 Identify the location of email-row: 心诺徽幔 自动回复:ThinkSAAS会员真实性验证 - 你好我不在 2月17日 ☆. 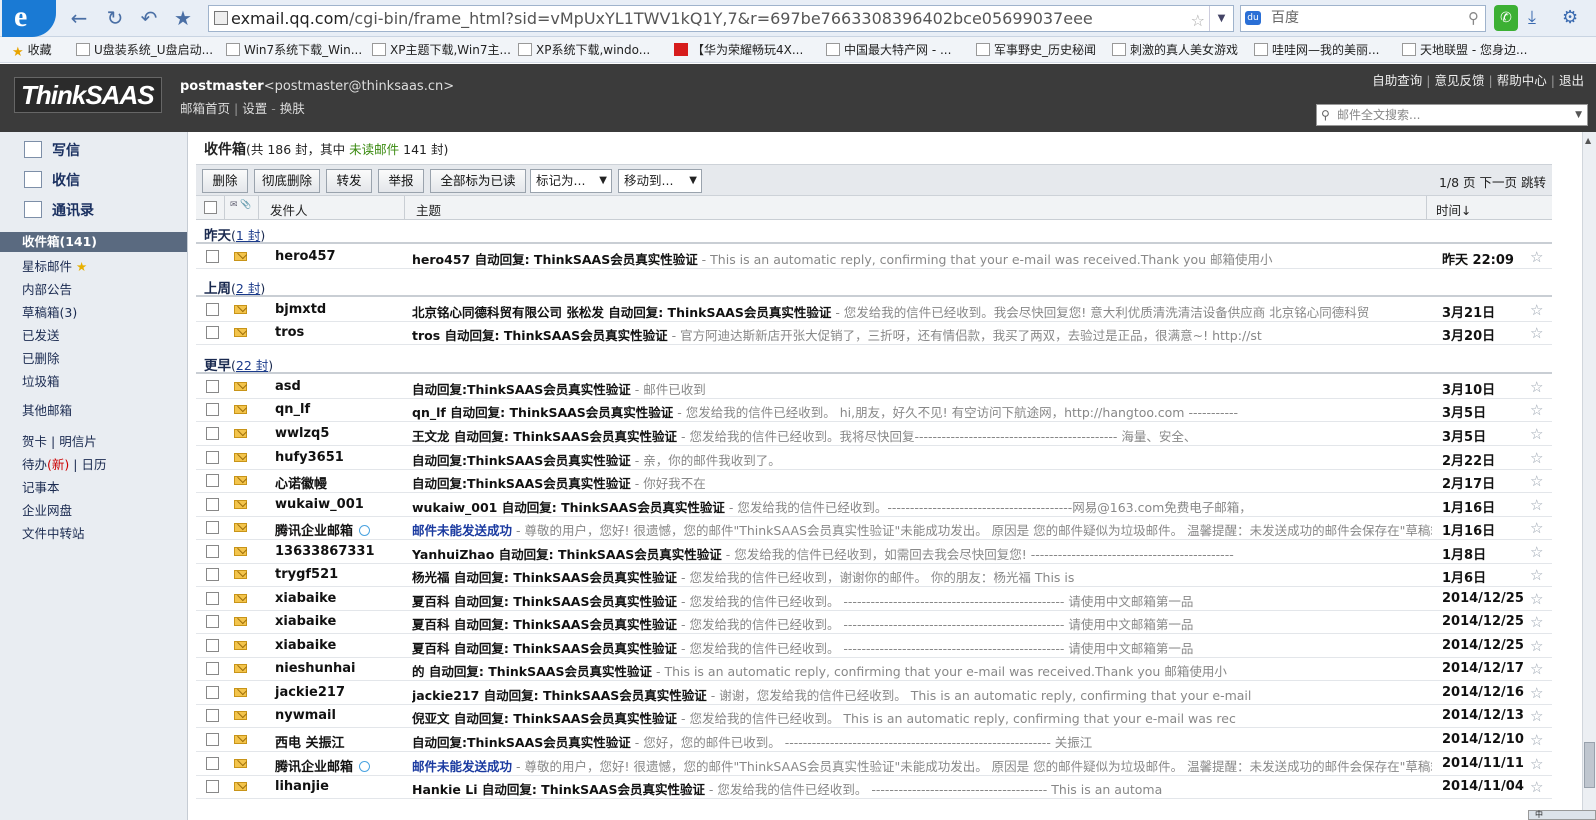
(874, 481).